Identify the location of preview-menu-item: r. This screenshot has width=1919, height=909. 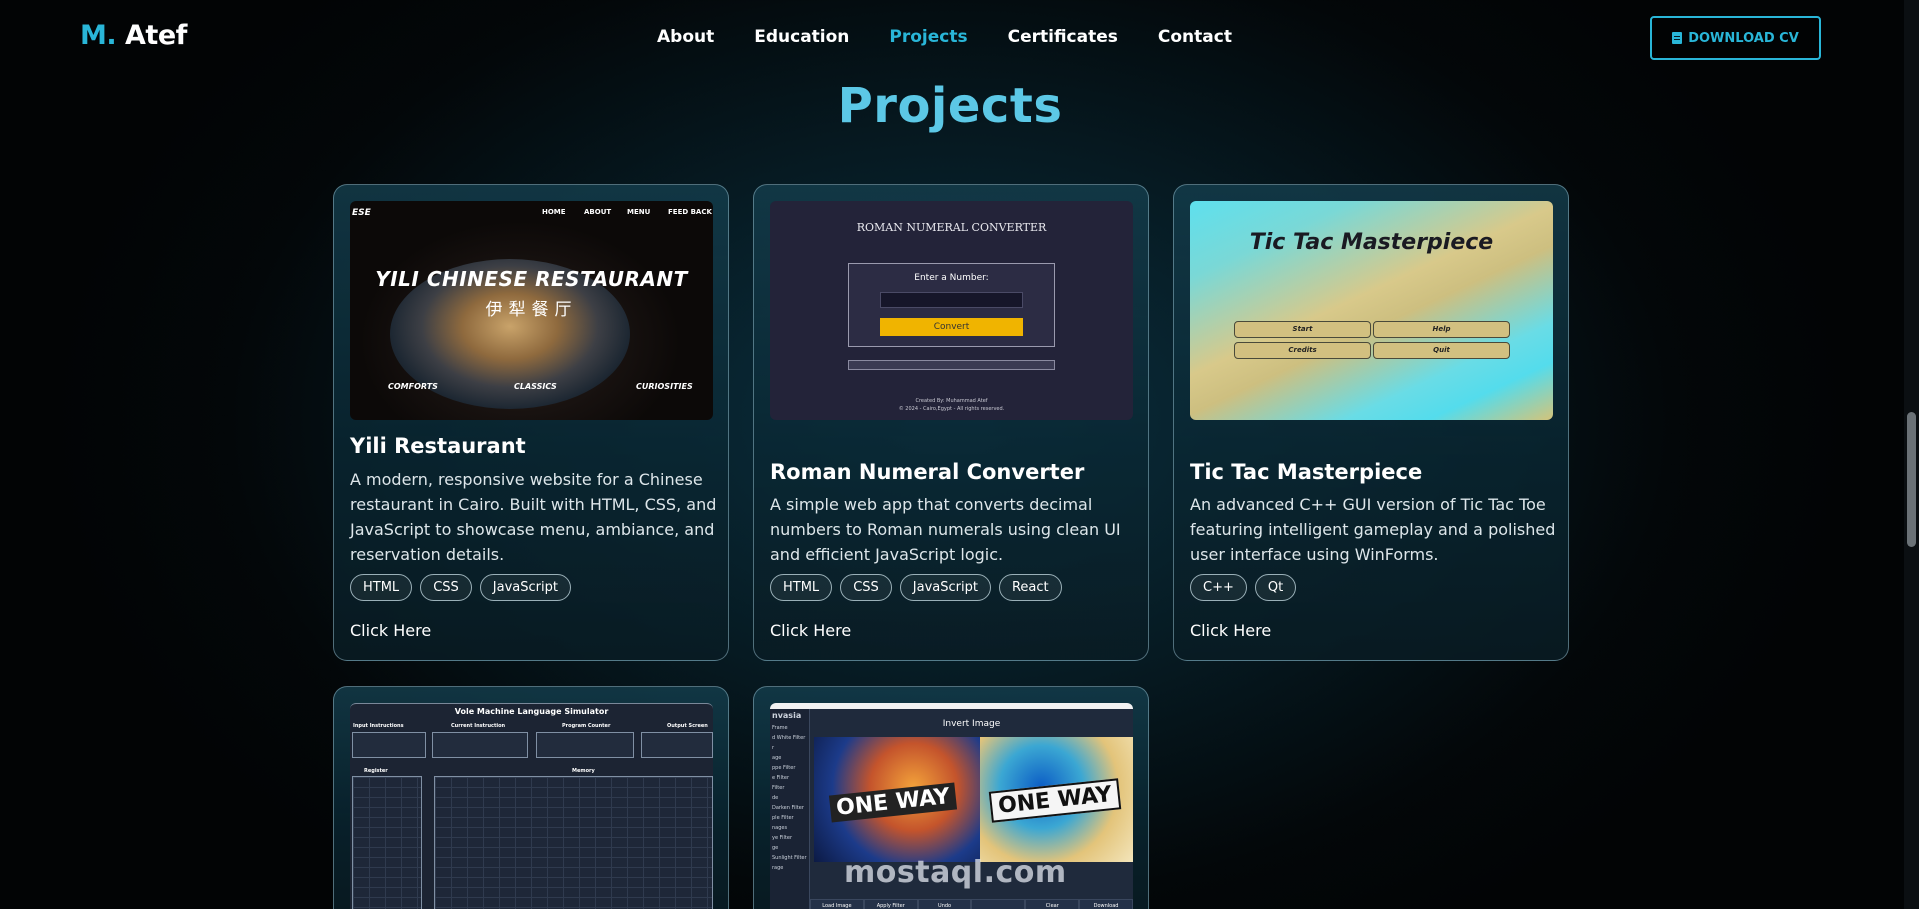
(773, 748).